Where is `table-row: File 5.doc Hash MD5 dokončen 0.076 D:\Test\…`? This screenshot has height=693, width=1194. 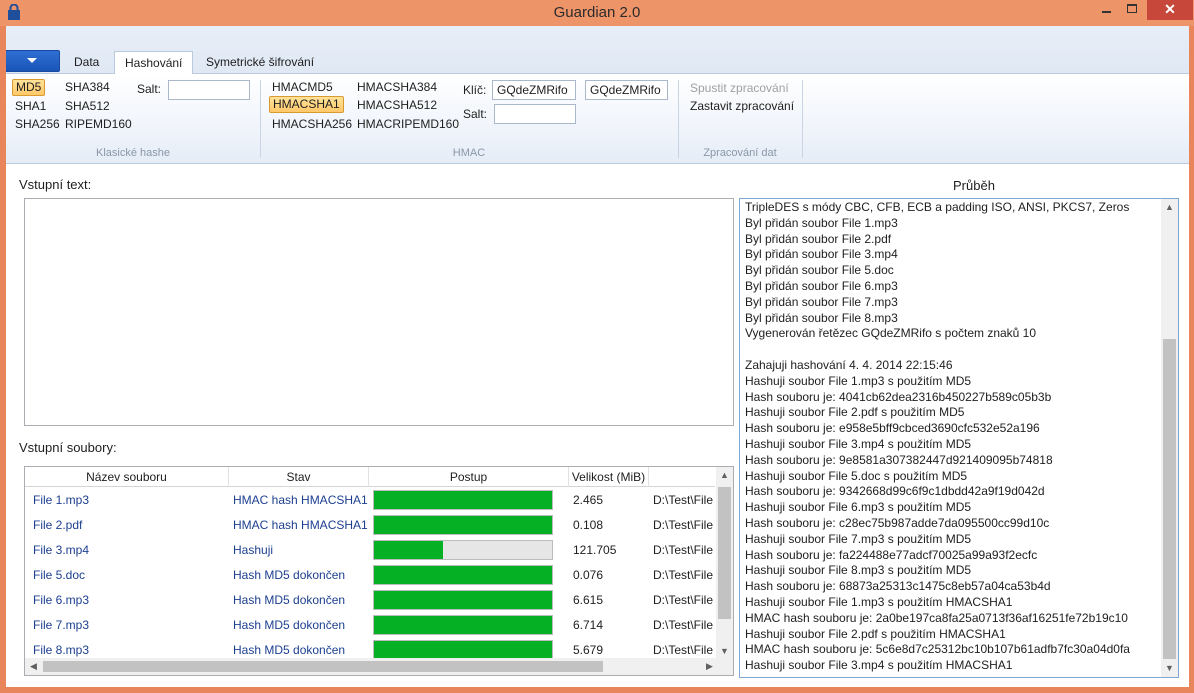
table-row: File 5.doc Hash MD5 dokončen 0.076 D:\Test\… is located at coordinates (370, 575).